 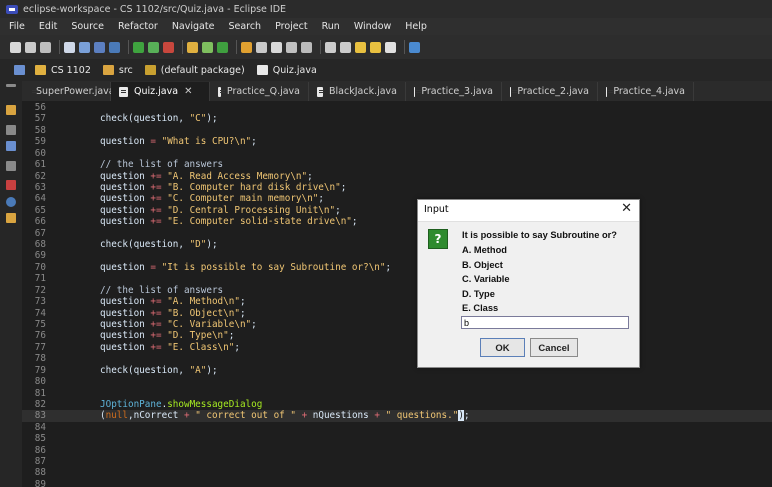 I want to click on menu-file: File, so click(x=17, y=26).